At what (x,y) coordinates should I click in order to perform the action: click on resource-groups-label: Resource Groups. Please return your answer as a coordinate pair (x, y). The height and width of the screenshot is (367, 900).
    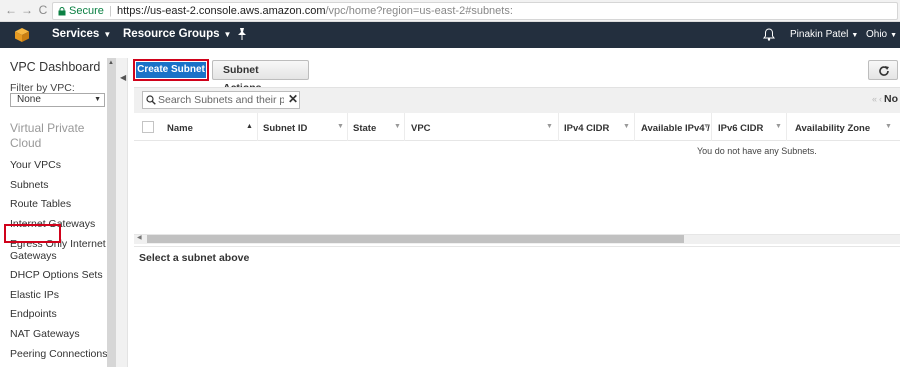
    Looking at the image, I should click on (171, 34).